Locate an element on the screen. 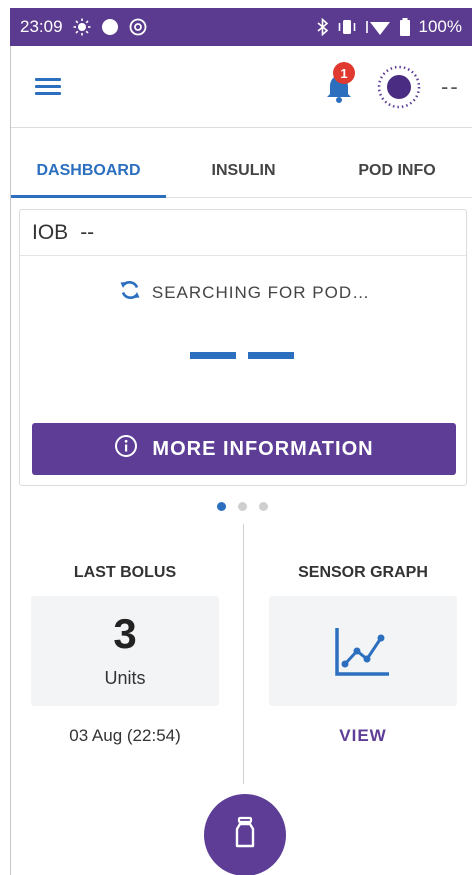 The height and width of the screenshot is (875, 472). pod-status-icon is located at coordinates (399, 87).